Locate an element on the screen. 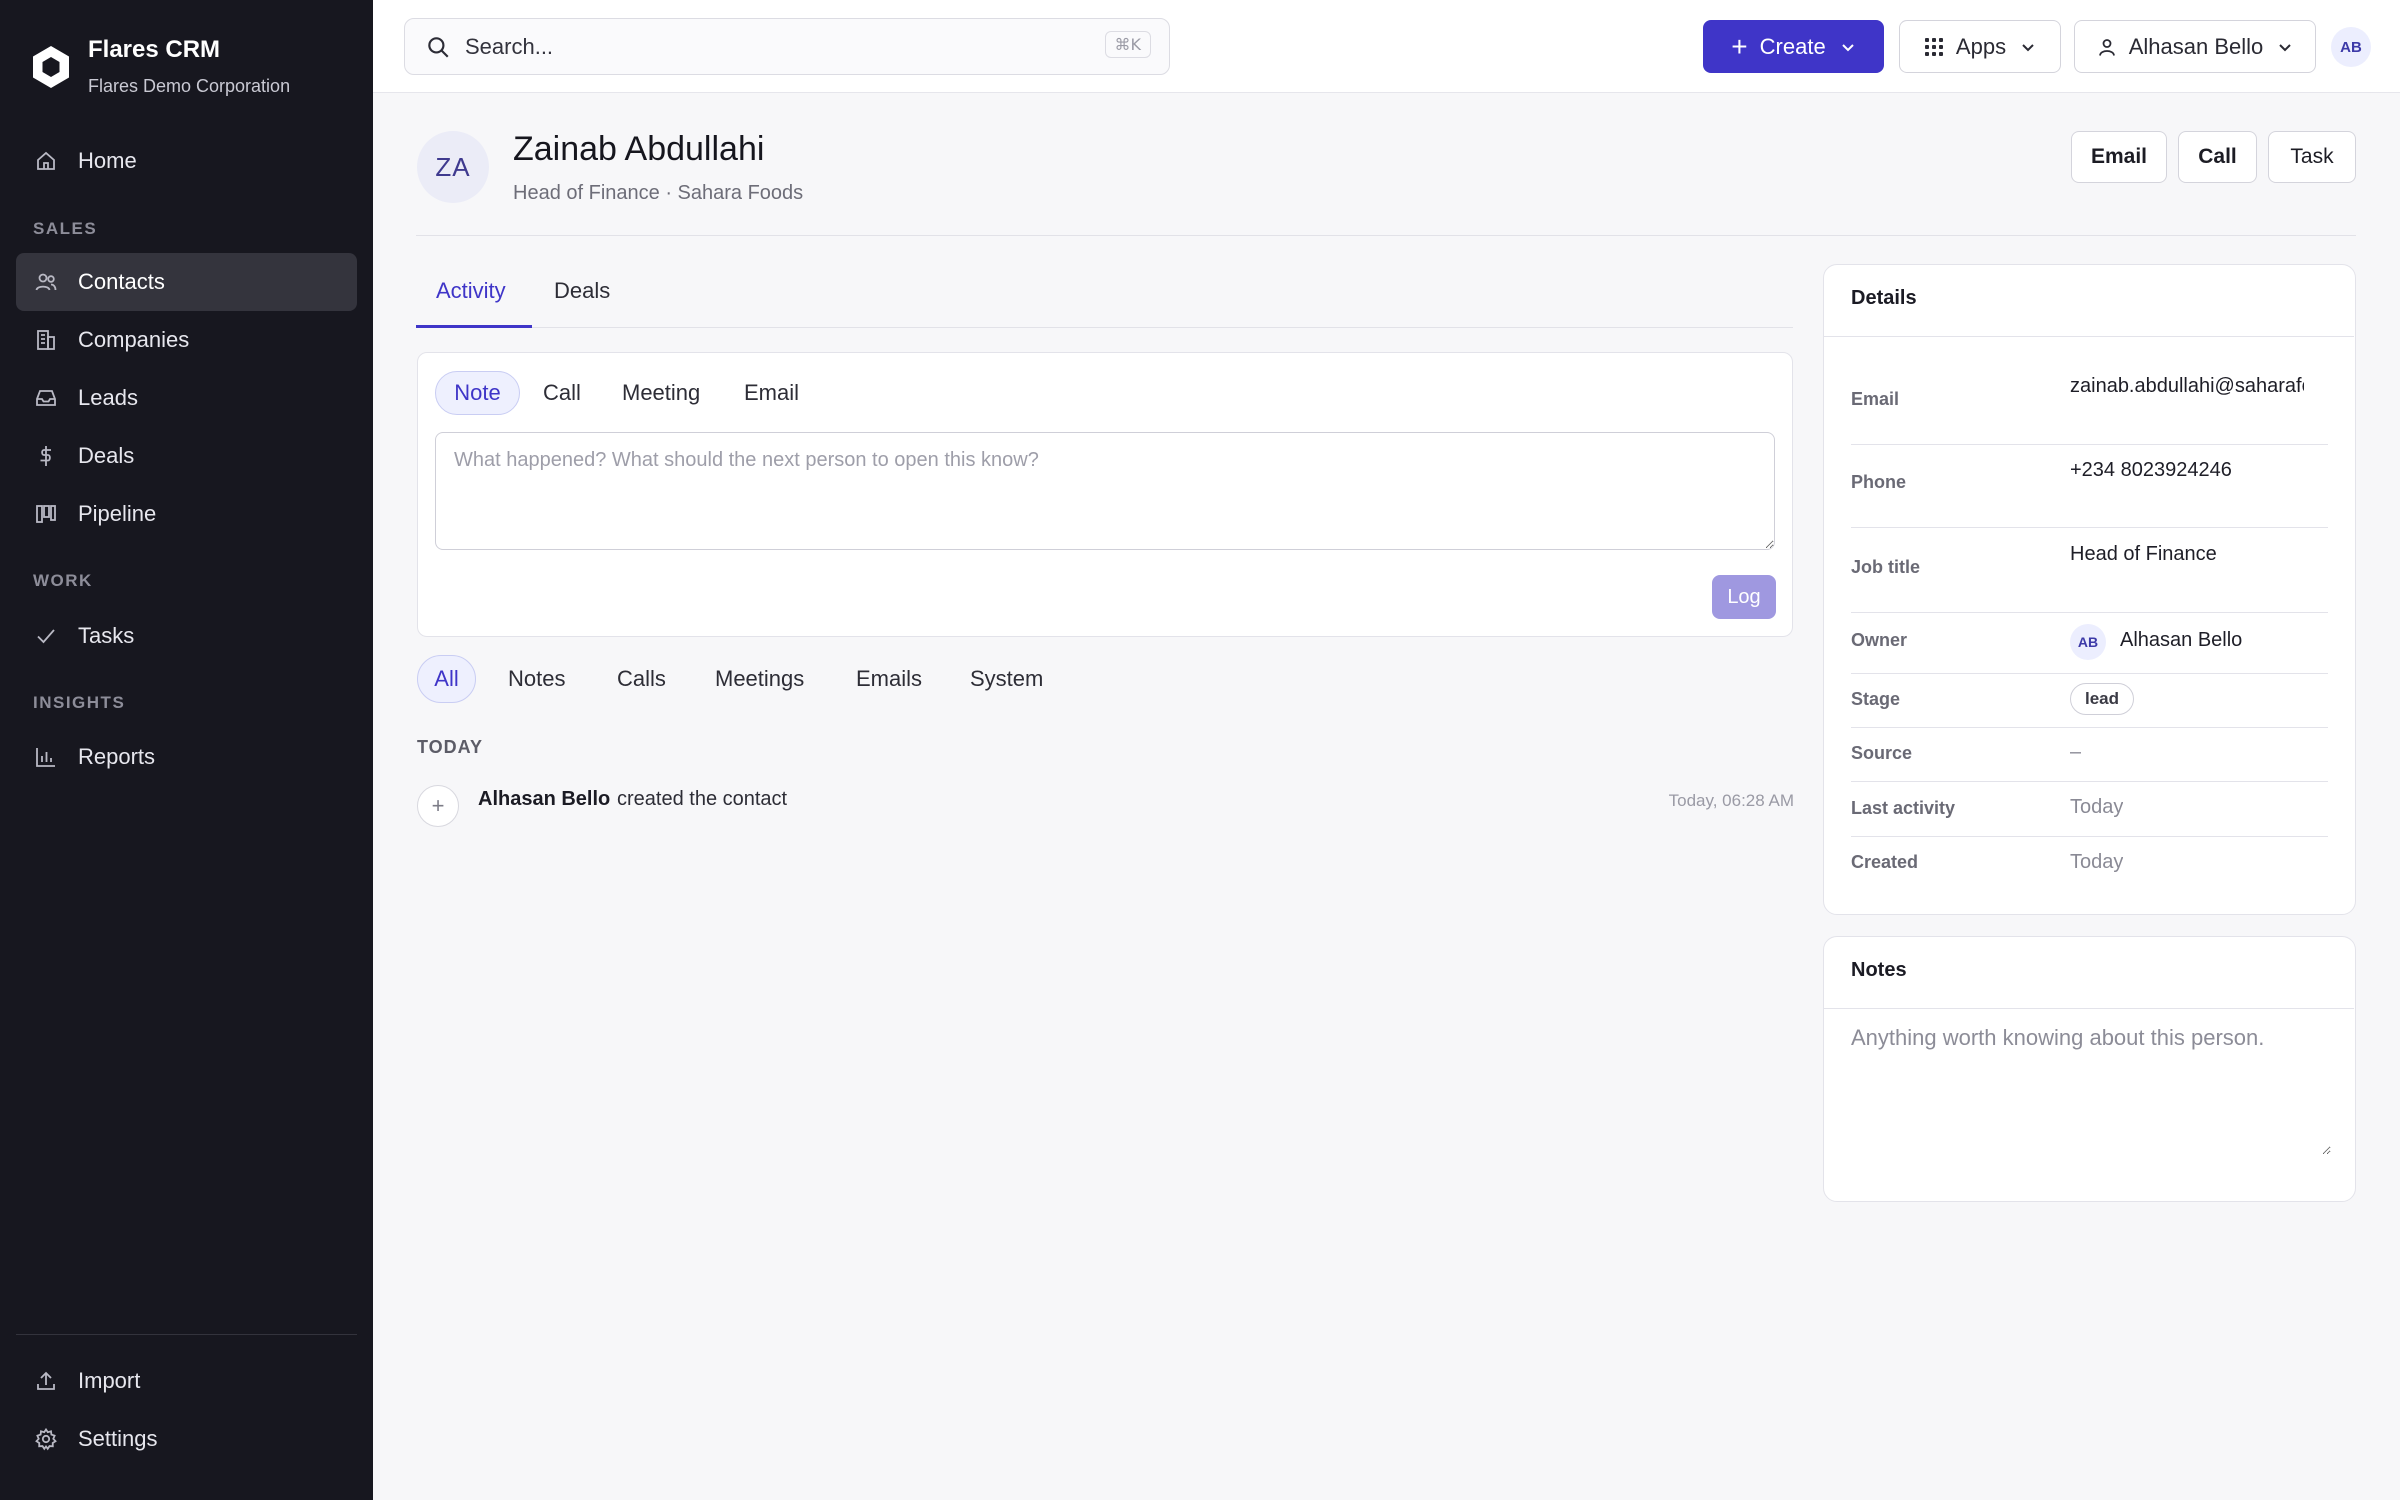 This screenshot has height=1500, width=2400. grid-icon is located at coordinates (1933, 46).